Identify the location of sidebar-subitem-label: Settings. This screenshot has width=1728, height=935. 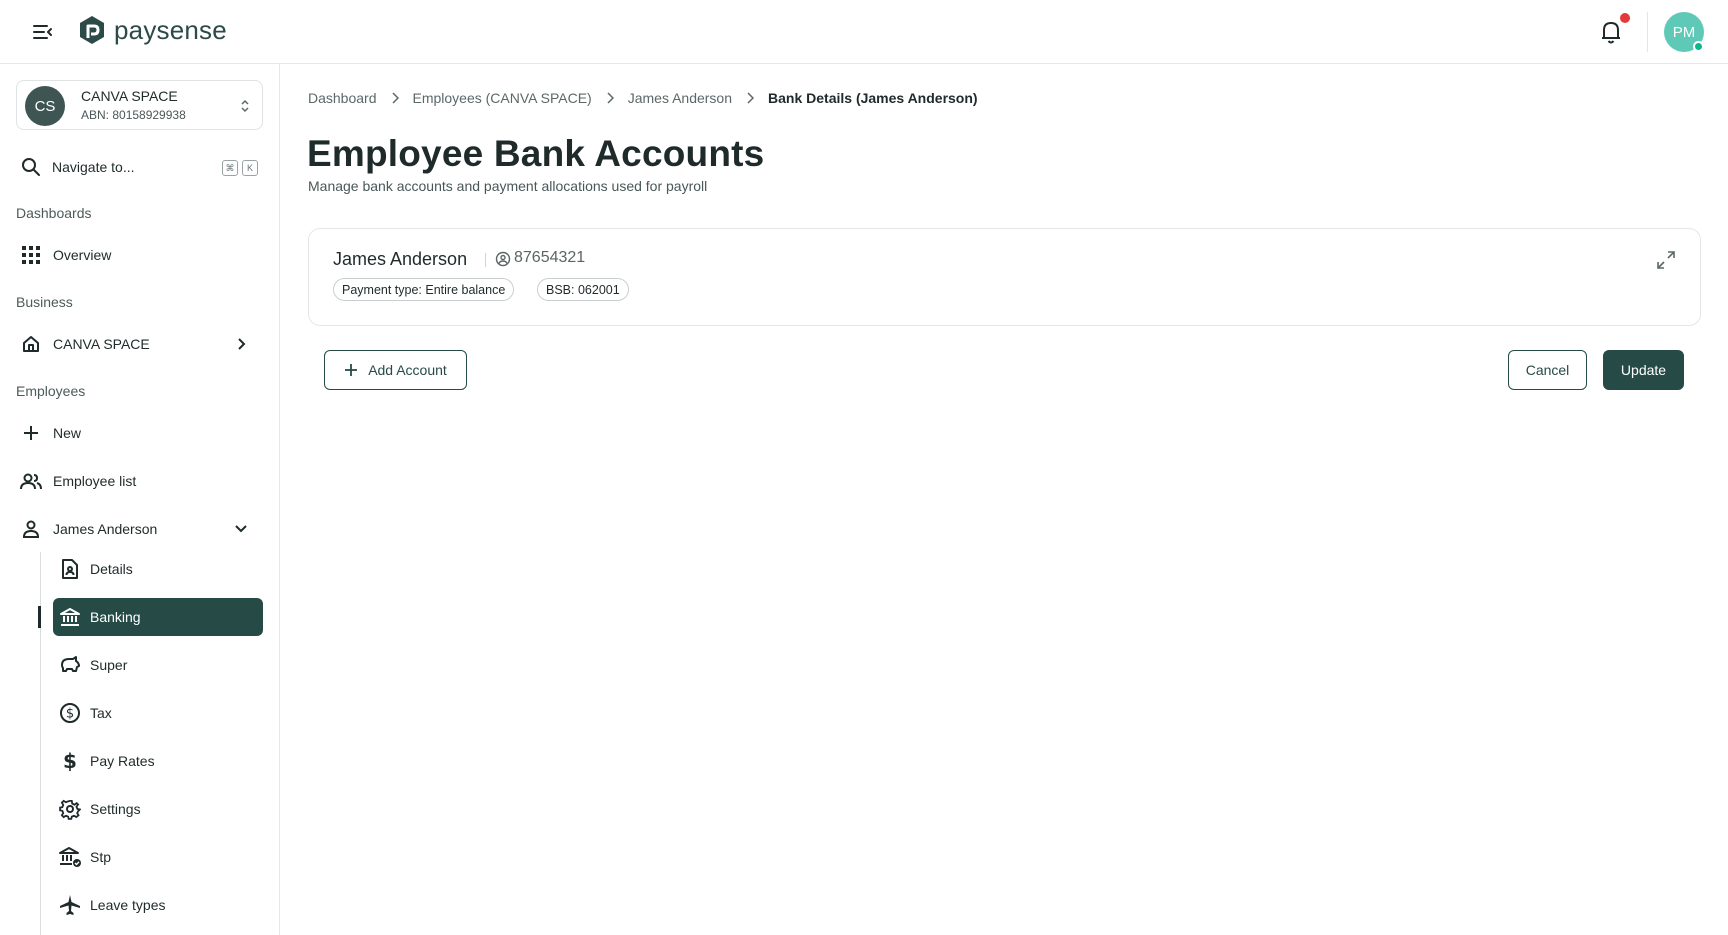
(115, 809).